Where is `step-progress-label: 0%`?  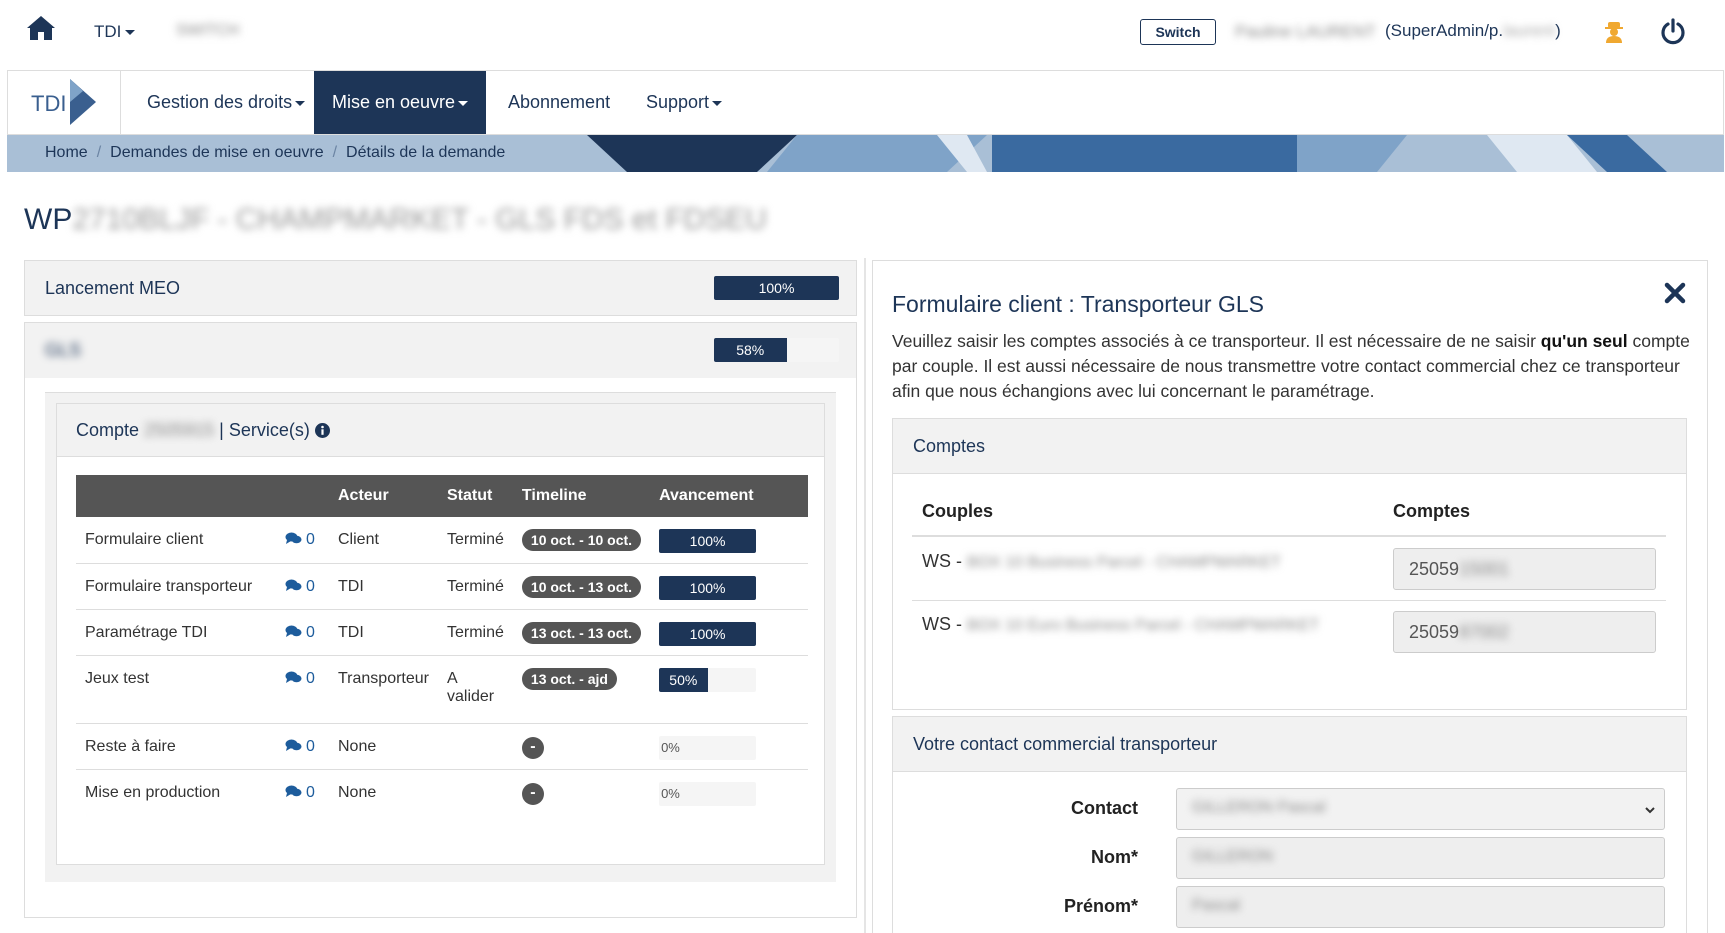
step-progress-label: 0% is located at coordinates (670, 747).